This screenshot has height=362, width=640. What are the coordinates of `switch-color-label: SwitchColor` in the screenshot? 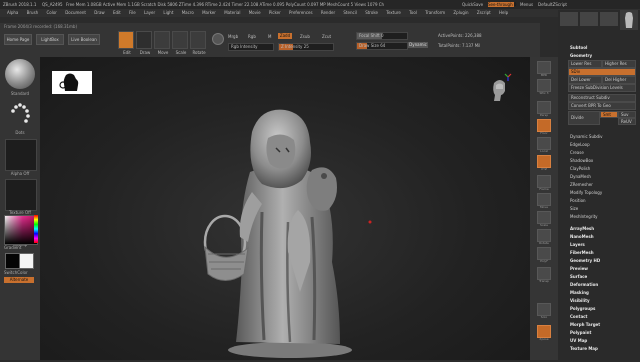 It's located at (16, 272).